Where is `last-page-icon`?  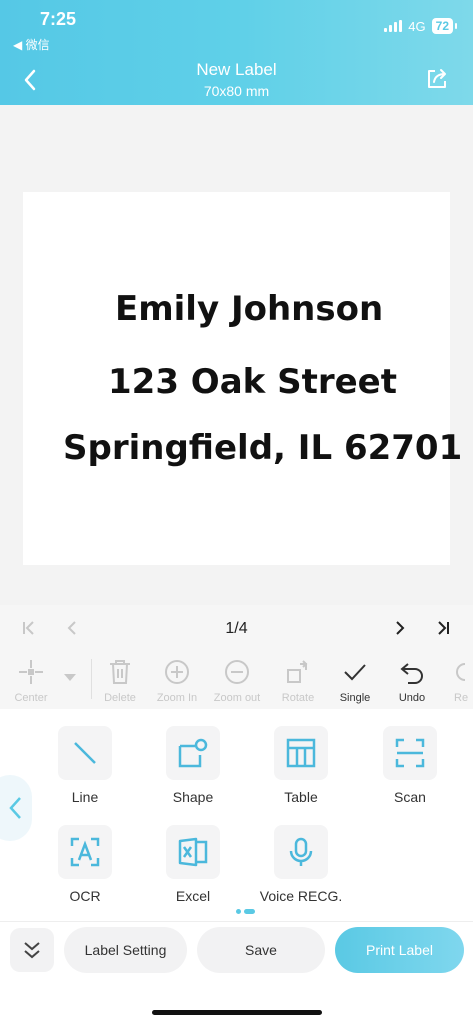 last-page-icon is located at coordinates (443, 628).